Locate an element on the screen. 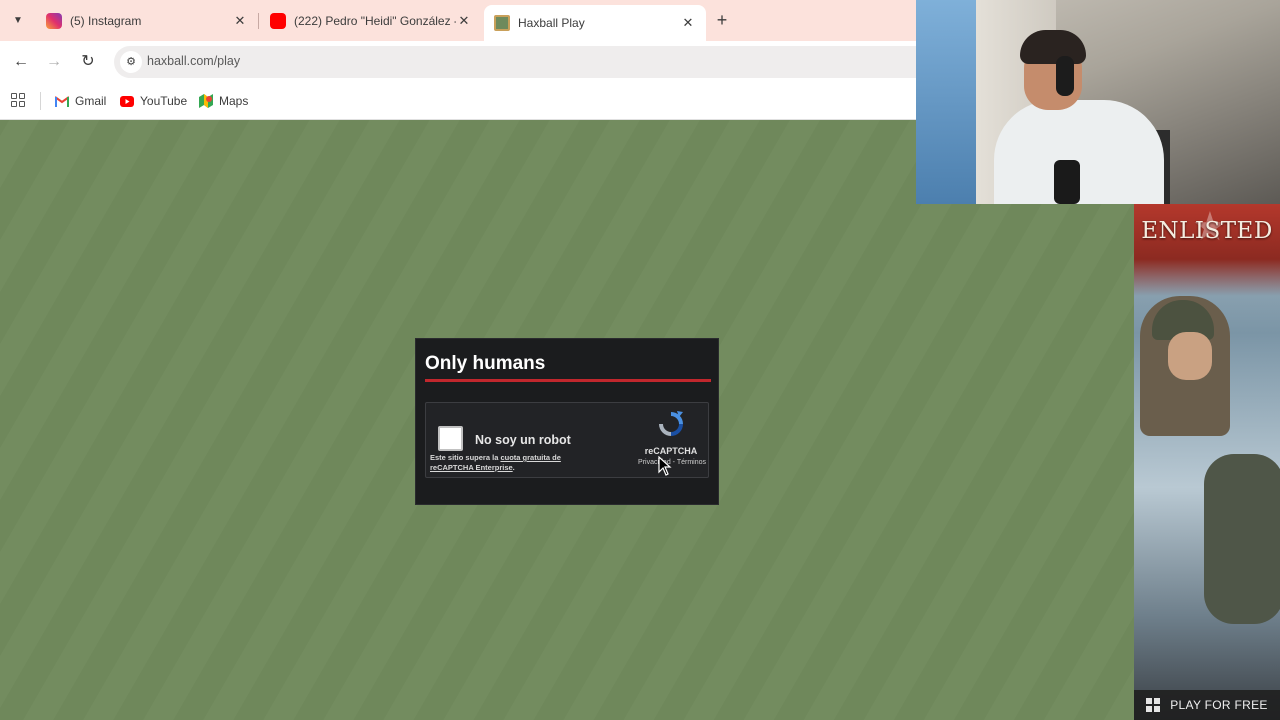 The image size is (1280, 720). tab-title: (222) Pedro "Heidi" González - is located at coordinates (375, 20).